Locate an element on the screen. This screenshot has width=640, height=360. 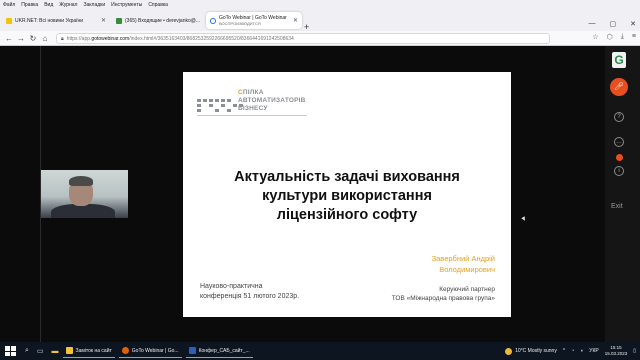
tab-label: UKR.NET: Всі новини України is located at coordinates (49, 20).